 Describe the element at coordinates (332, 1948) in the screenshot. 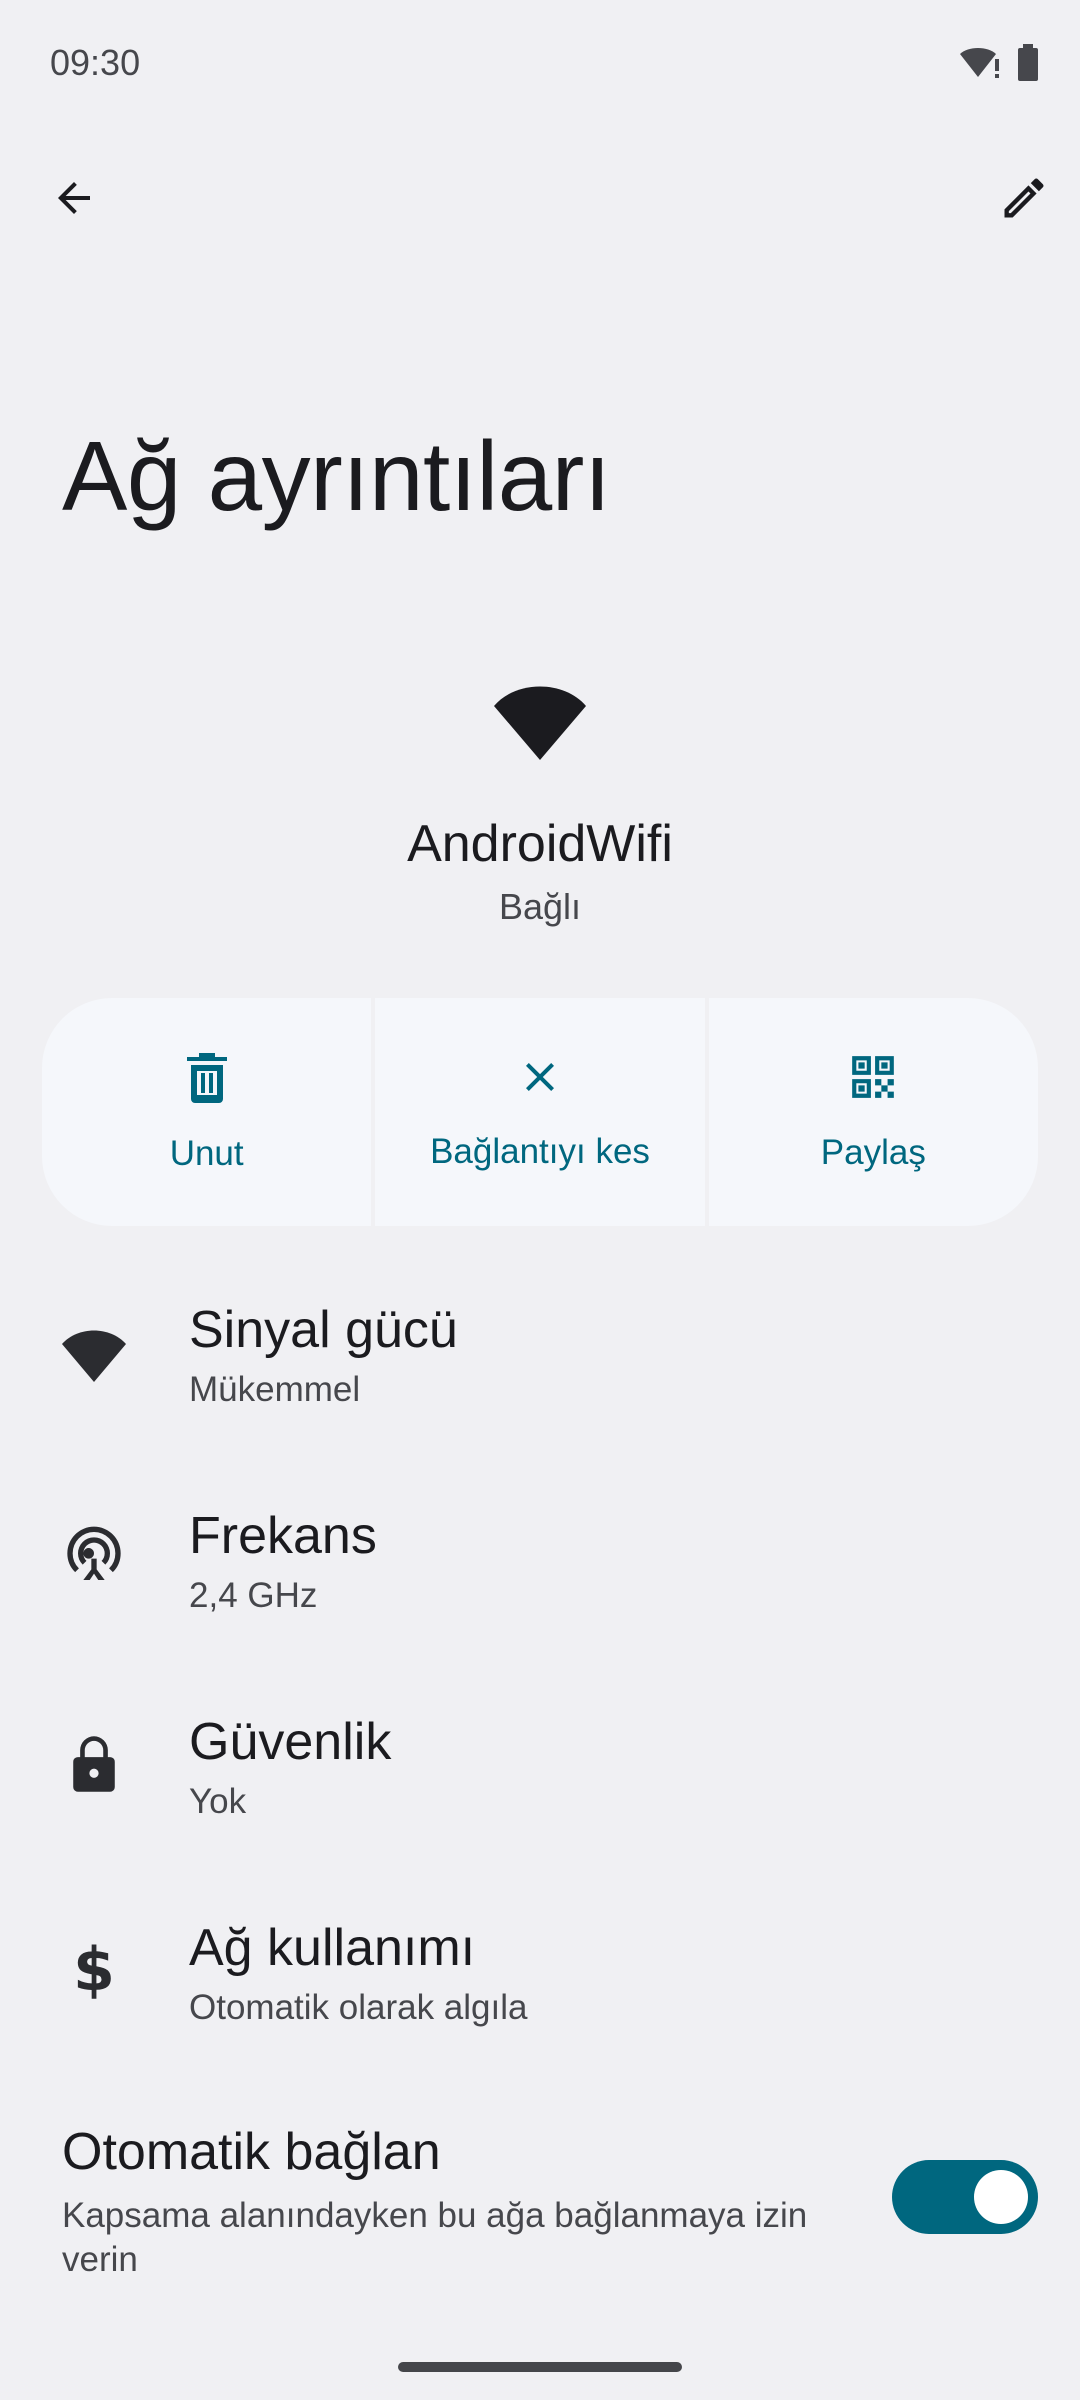

I see `network-usage-title: Ağ kullanımı` at that location.